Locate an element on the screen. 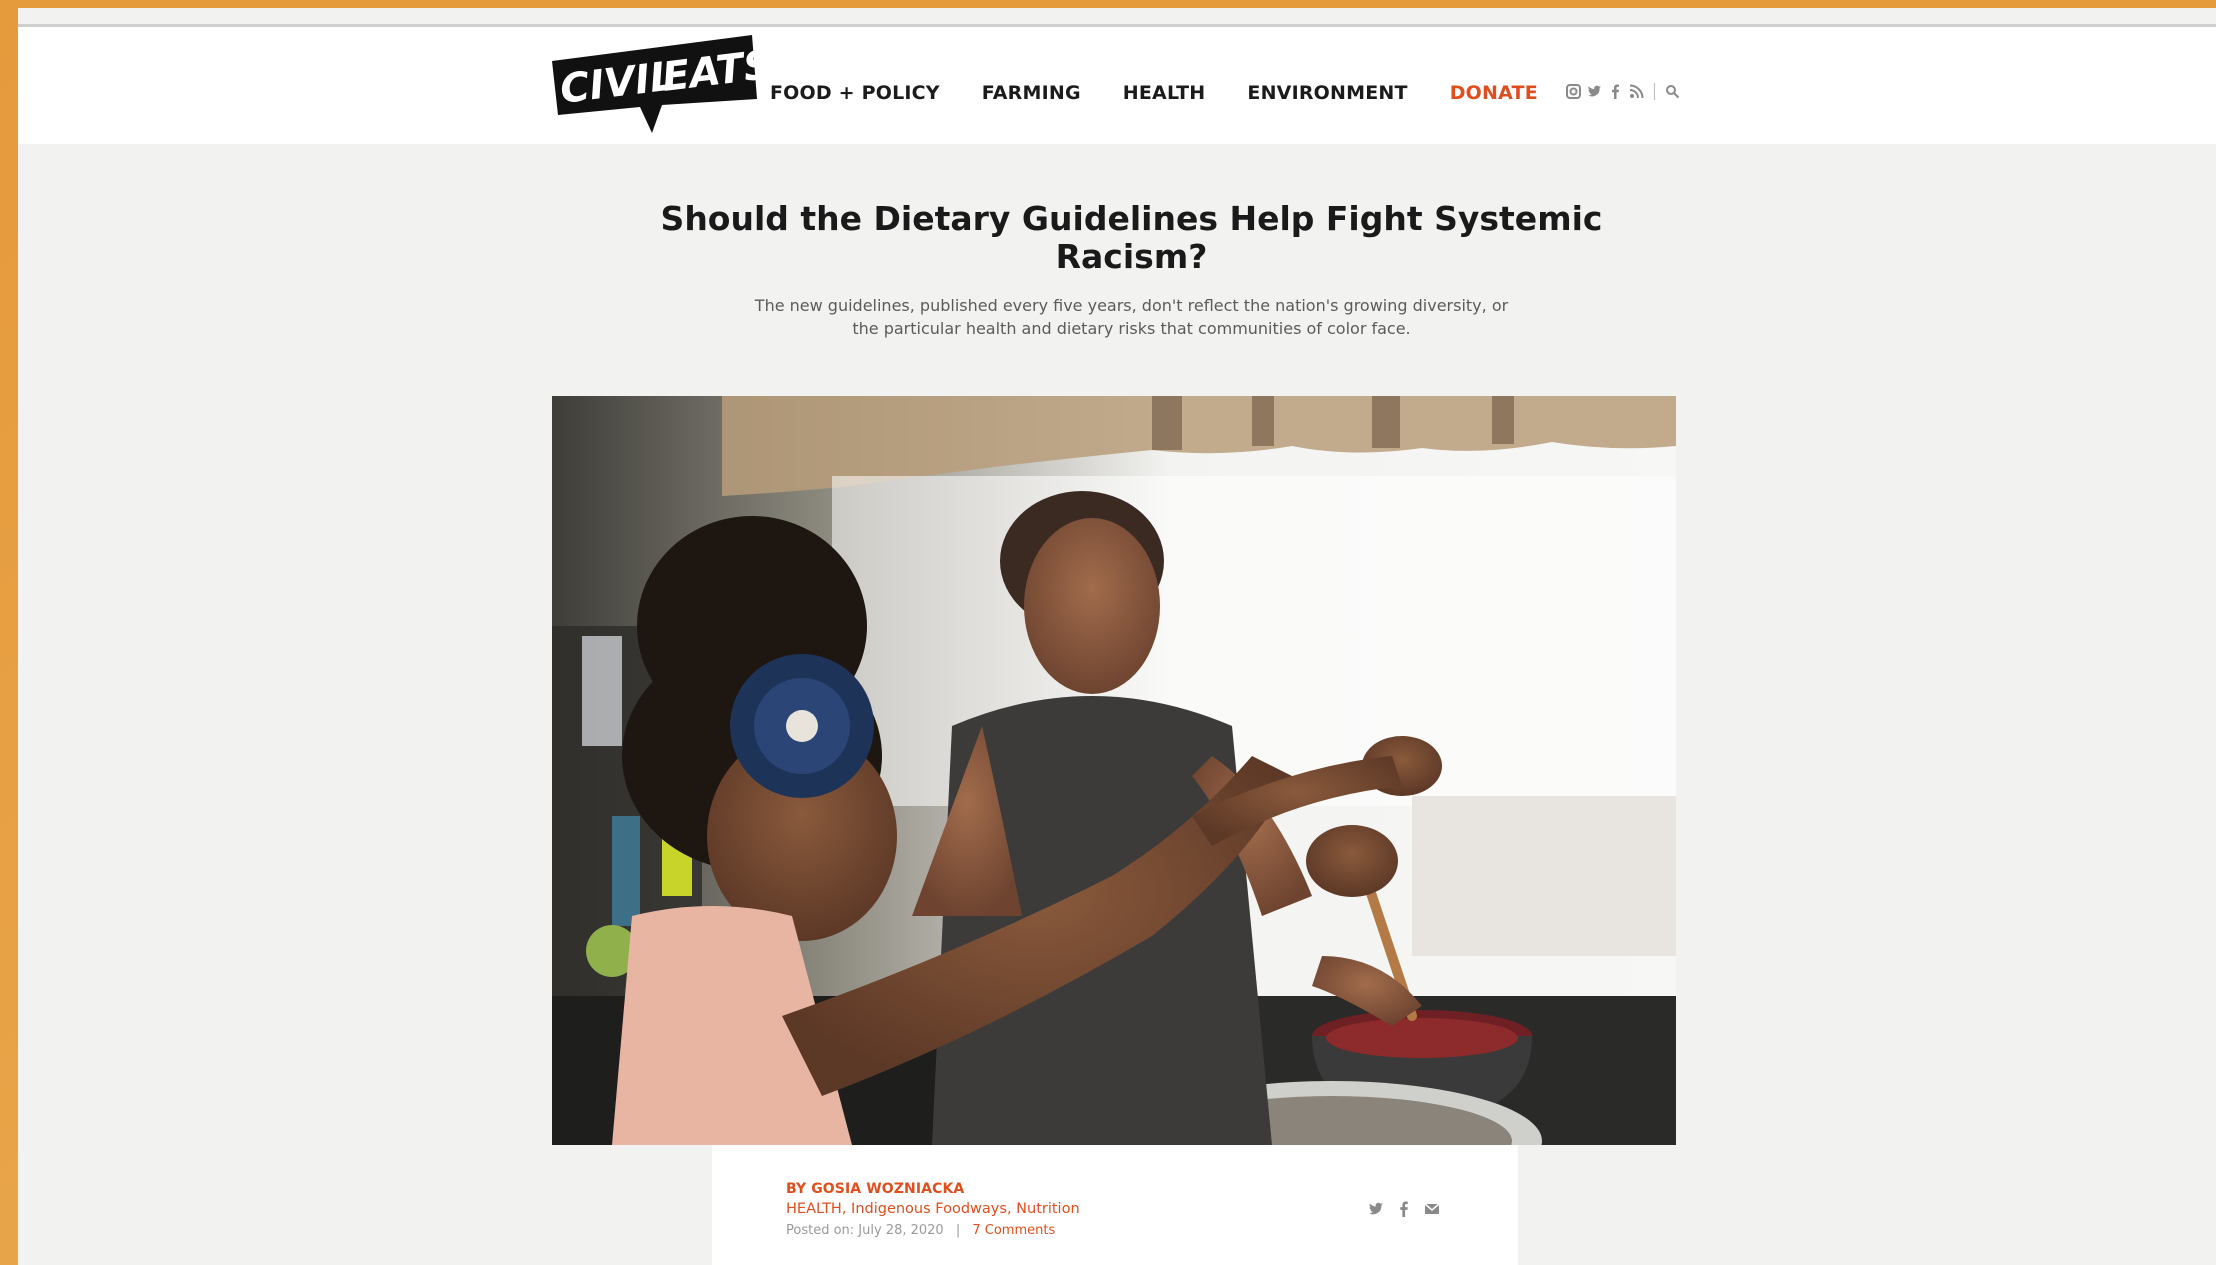 The width and height of the screenshot is (2216, 1265). social-links is located at coordinates (1623, 91).